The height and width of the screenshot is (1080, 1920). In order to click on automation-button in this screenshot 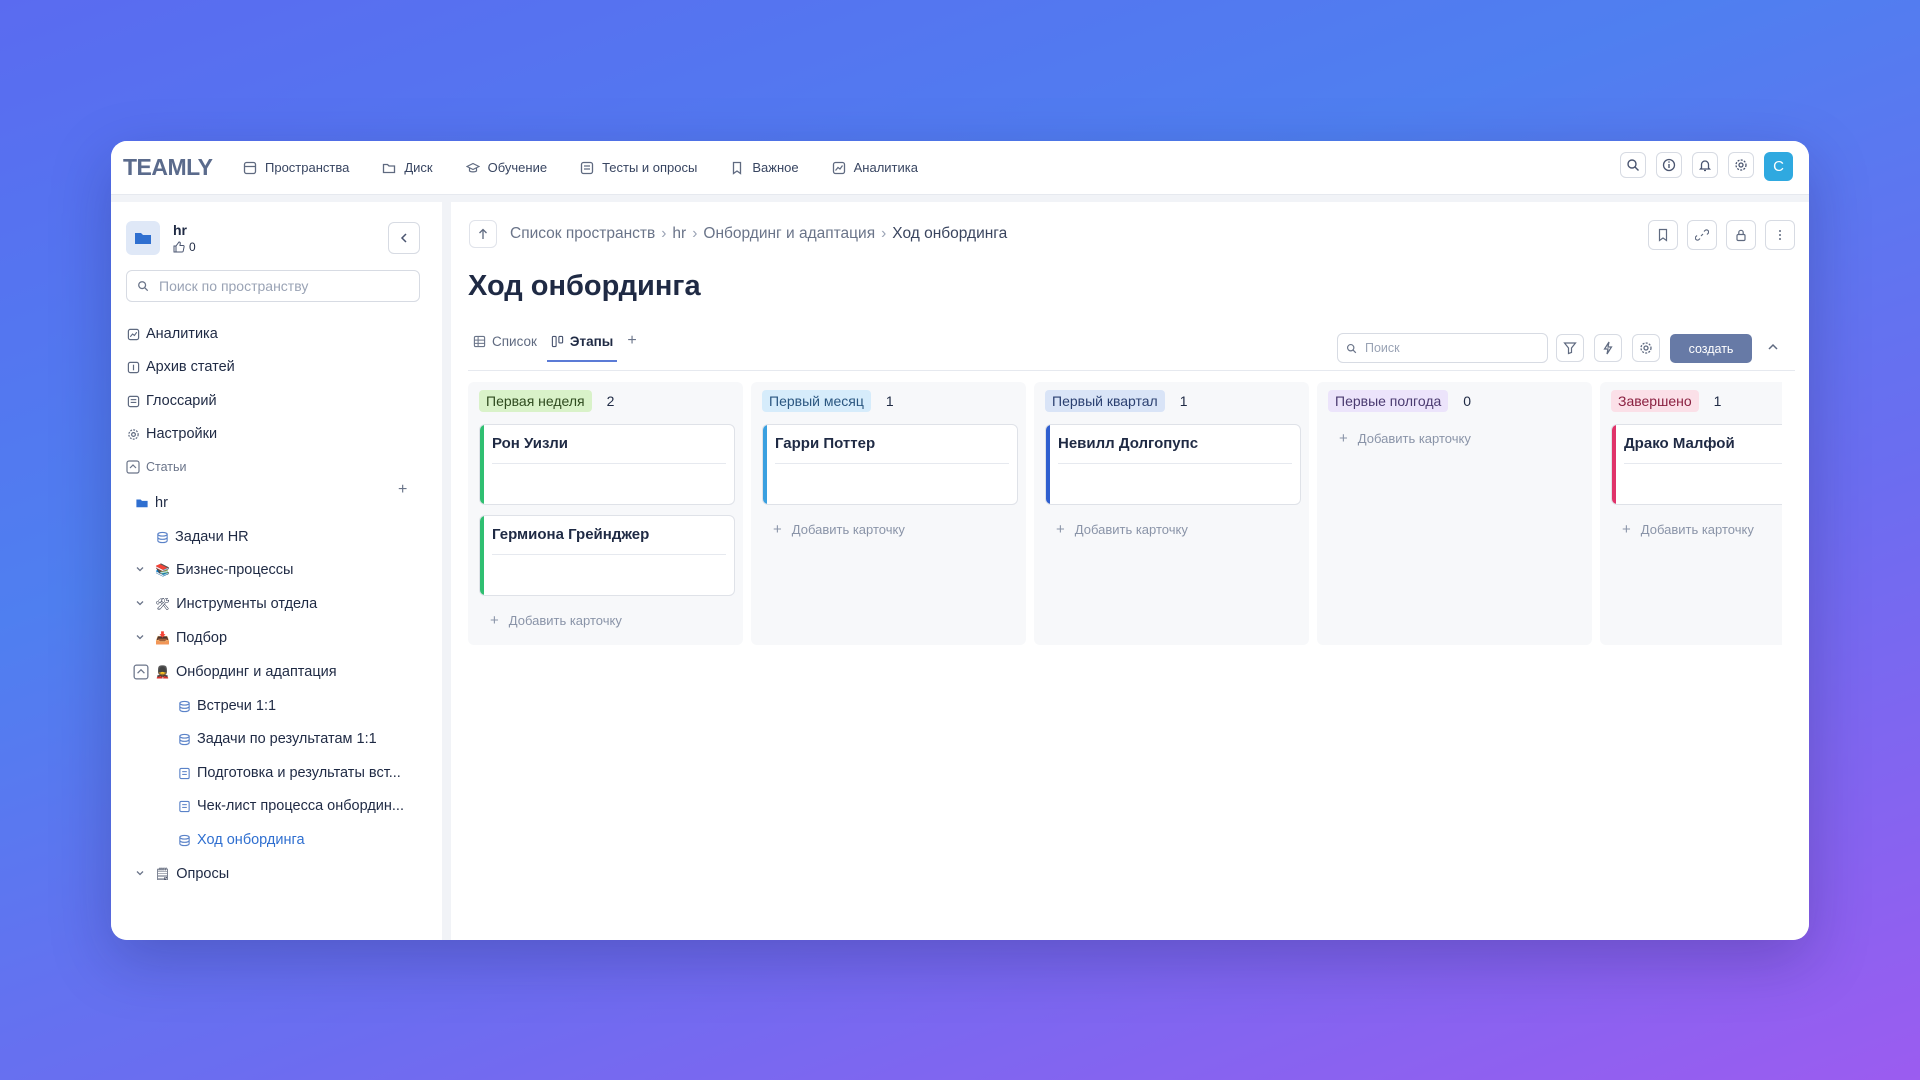, I will do `click(1608, 348)`.